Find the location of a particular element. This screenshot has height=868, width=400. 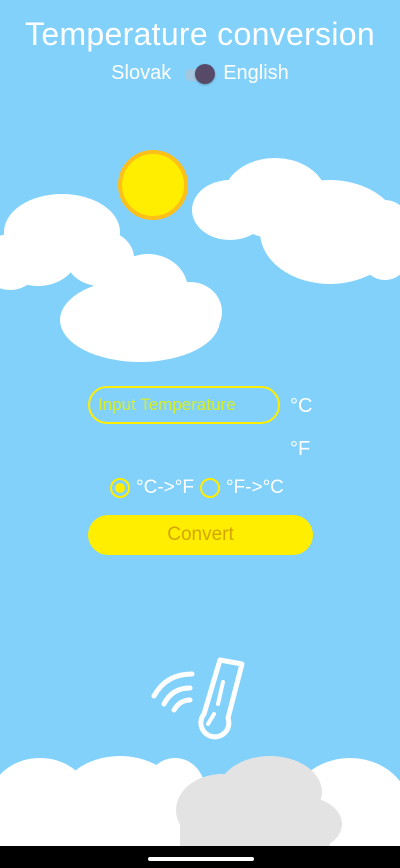

language-label-english: English is located at coordinates (256, 73).